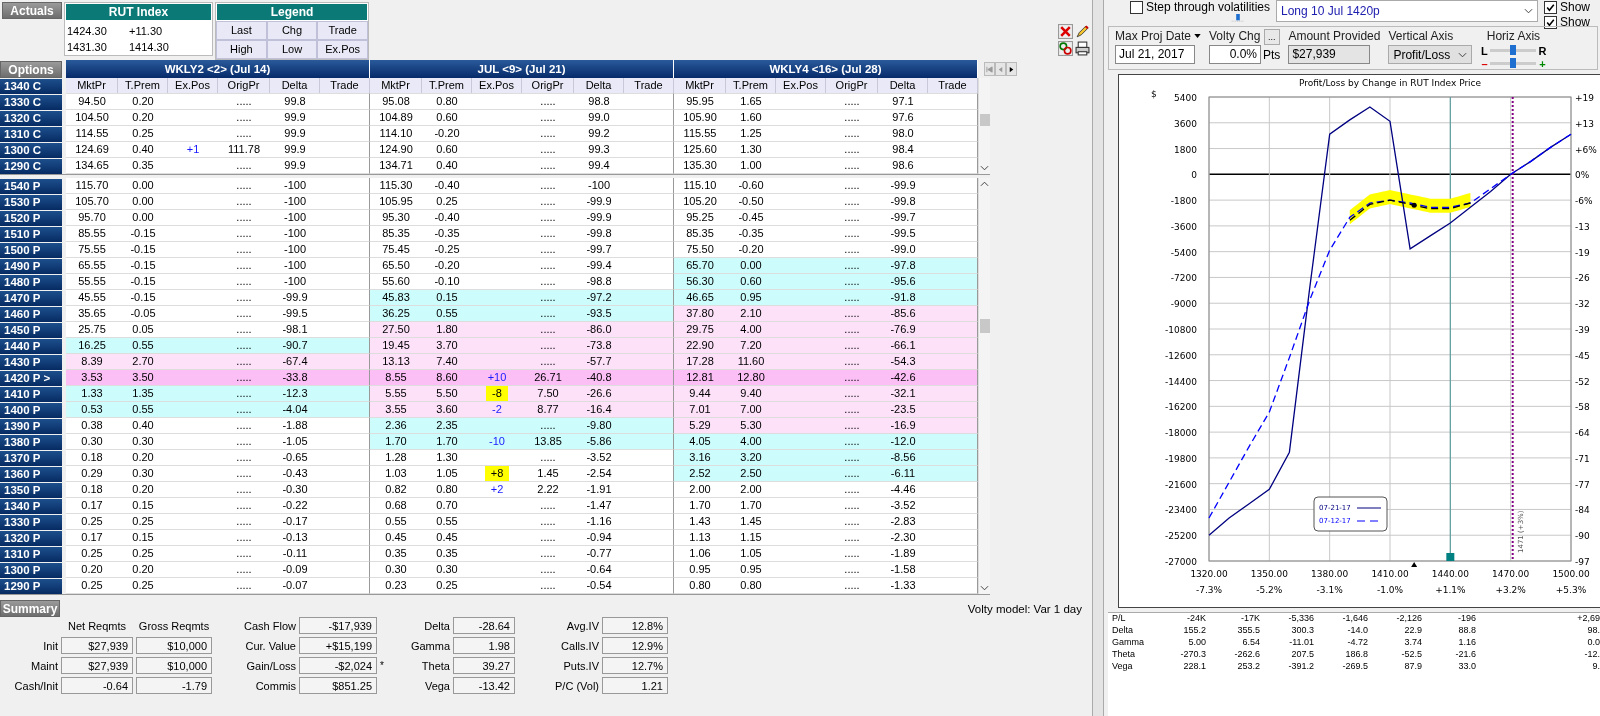  Describe the element at coordinates (32, 10) in the screenshot. I see `actuals-button: Actuals` at that location.